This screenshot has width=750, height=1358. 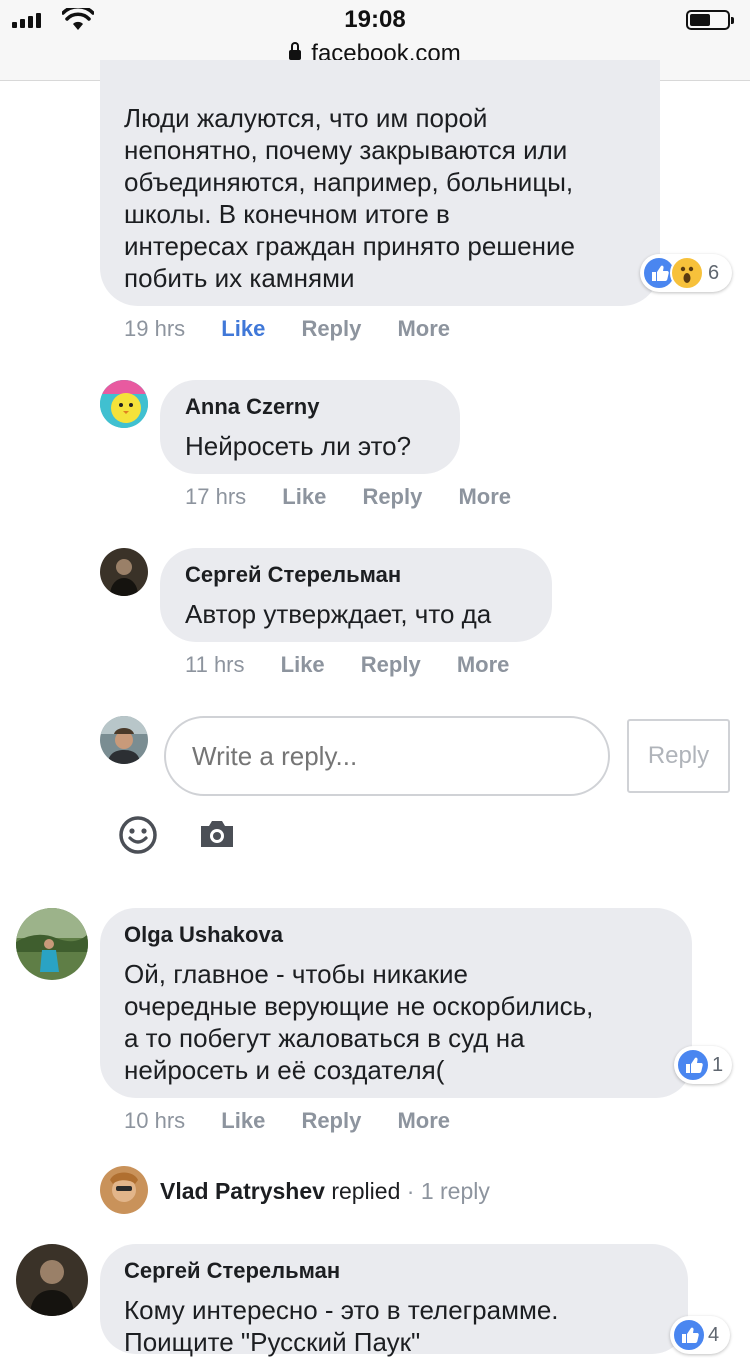 What do you see at coordinates (714, 1335) in the screenshot?
I see `reaction-count: 4` at bounding box center [714, 1335].